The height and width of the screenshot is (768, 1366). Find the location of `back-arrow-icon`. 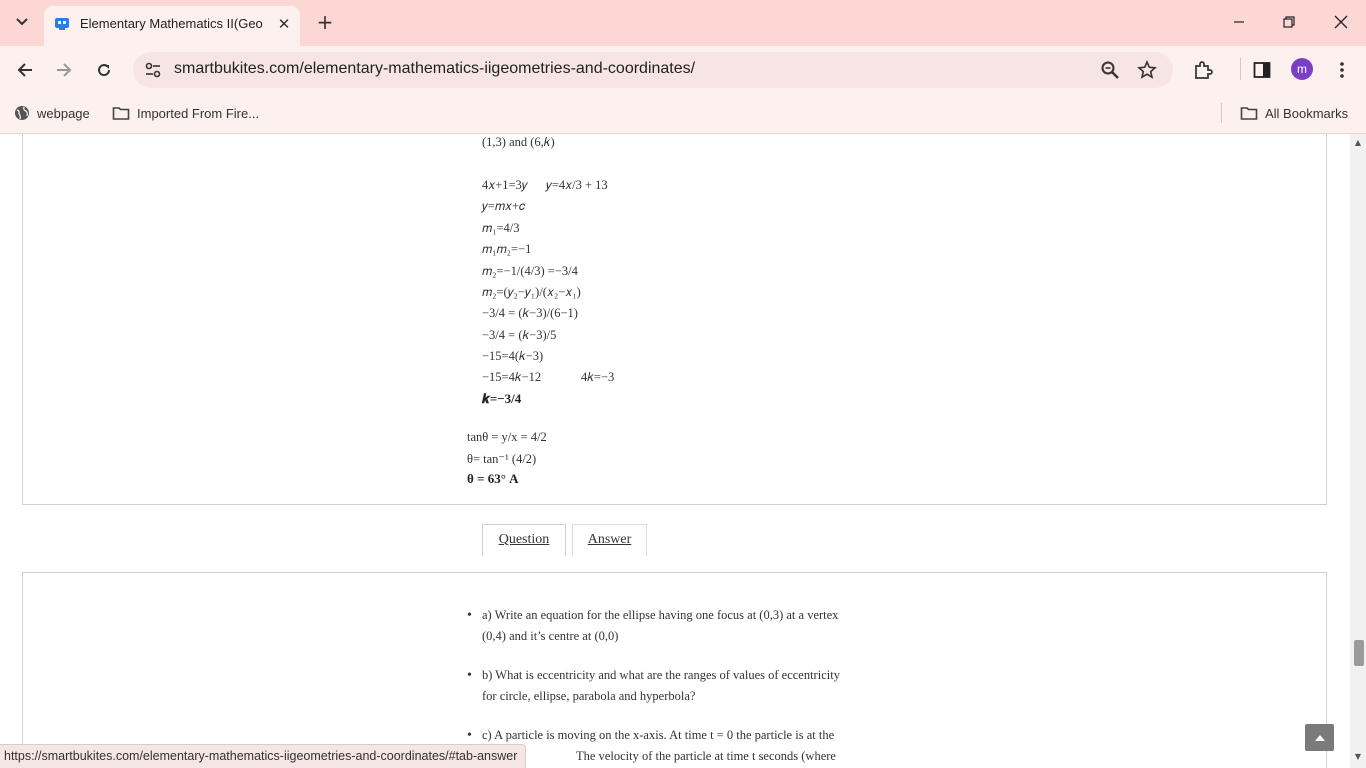

back-arrow-icon is located at coordinates (25, 70).